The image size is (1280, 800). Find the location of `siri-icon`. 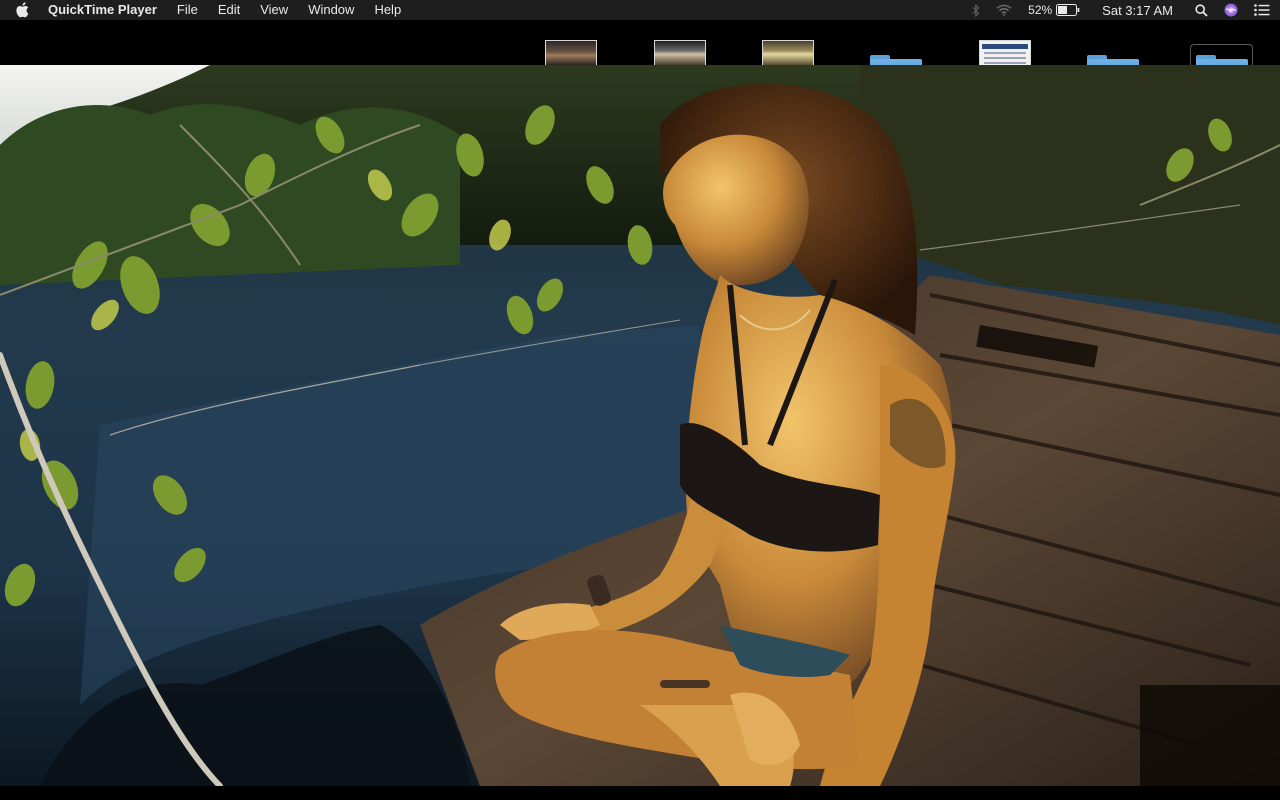

siri-icon is located at coordinates (1231, 10).